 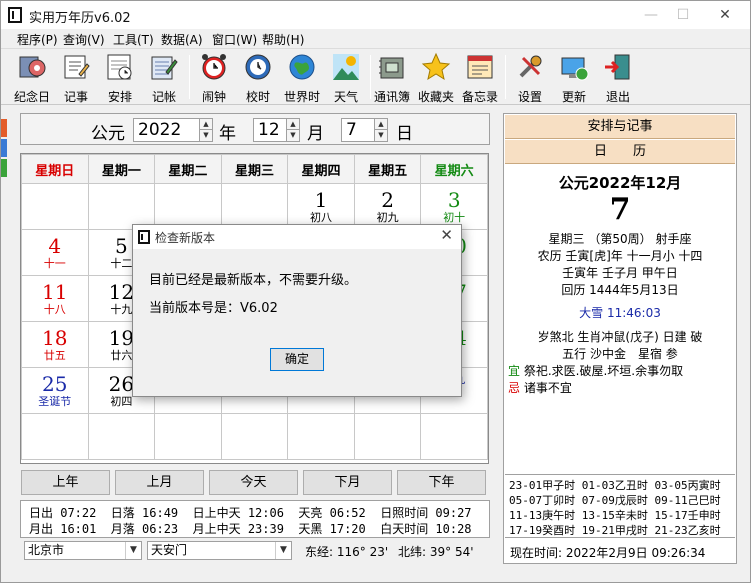 I want to click on toolbar-label: 通讯簿, so click(x=391, y=97).